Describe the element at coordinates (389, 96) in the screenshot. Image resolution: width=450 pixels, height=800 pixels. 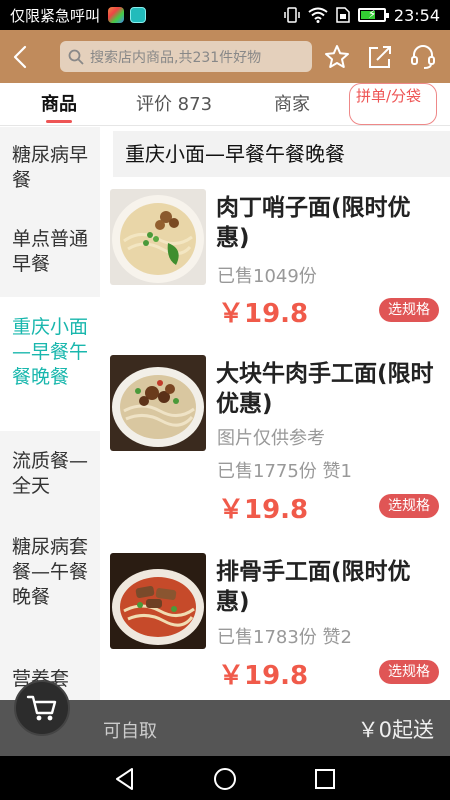
I see `tab-group-order-label: 拼单/分袋` at that location.